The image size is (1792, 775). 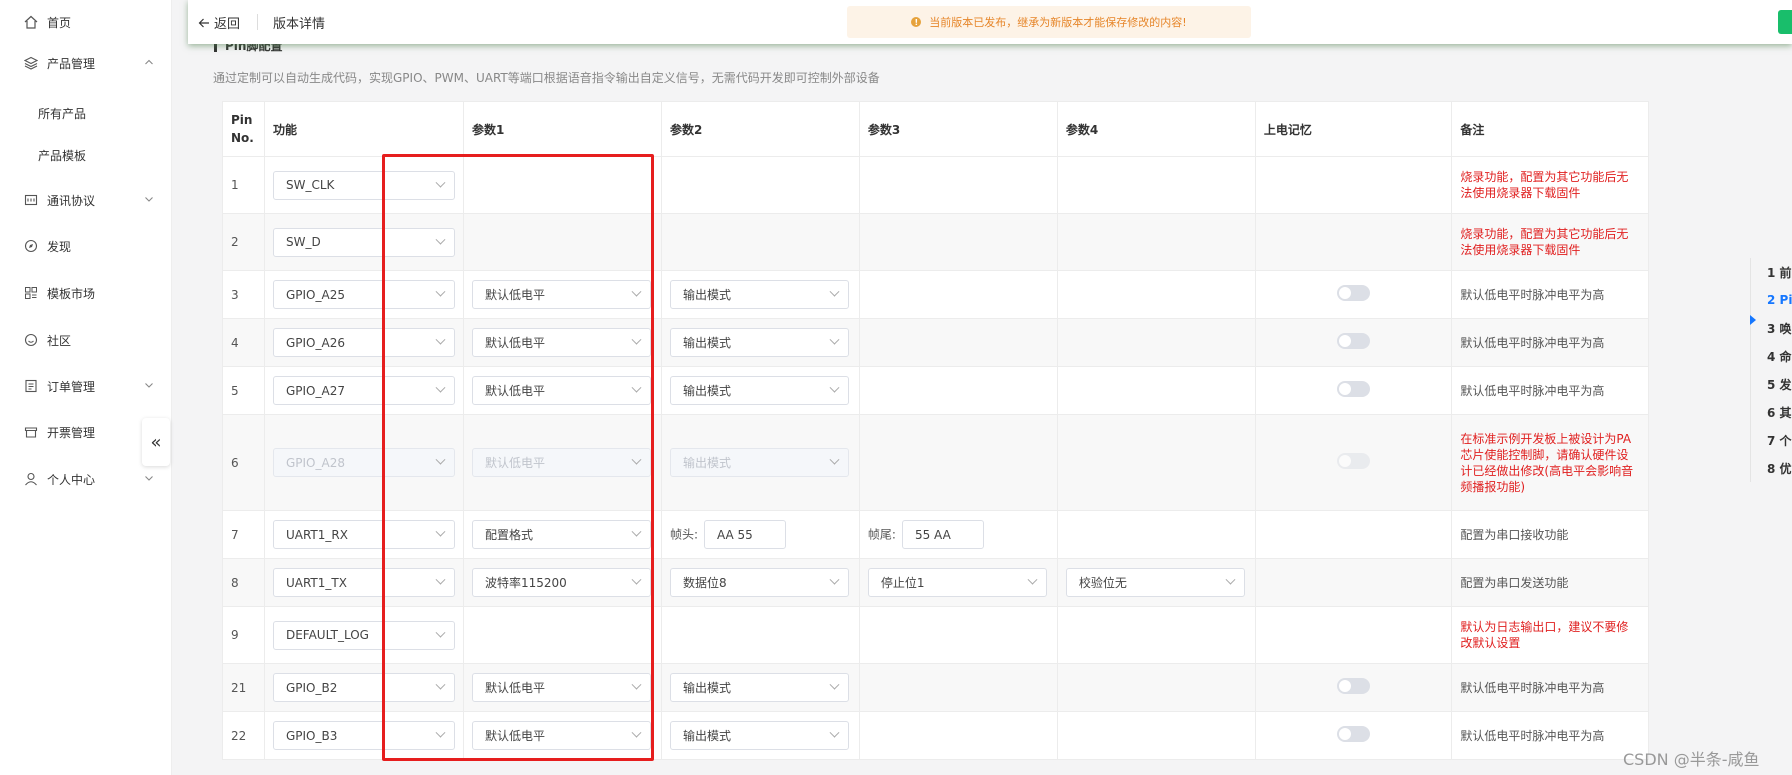 What do you see at coordinates (1771, 440) in the screenshot?
I see `toc-item: 7 个` at bounding box center [1771, 440].